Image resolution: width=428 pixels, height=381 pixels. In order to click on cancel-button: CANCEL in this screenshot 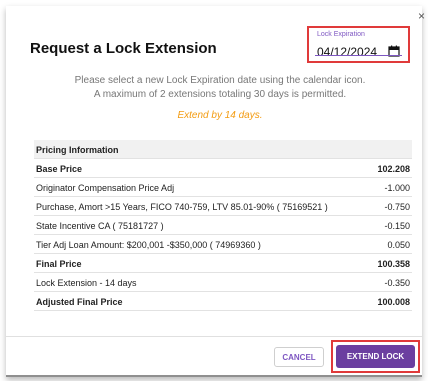, I will do `click(299, 357)`.